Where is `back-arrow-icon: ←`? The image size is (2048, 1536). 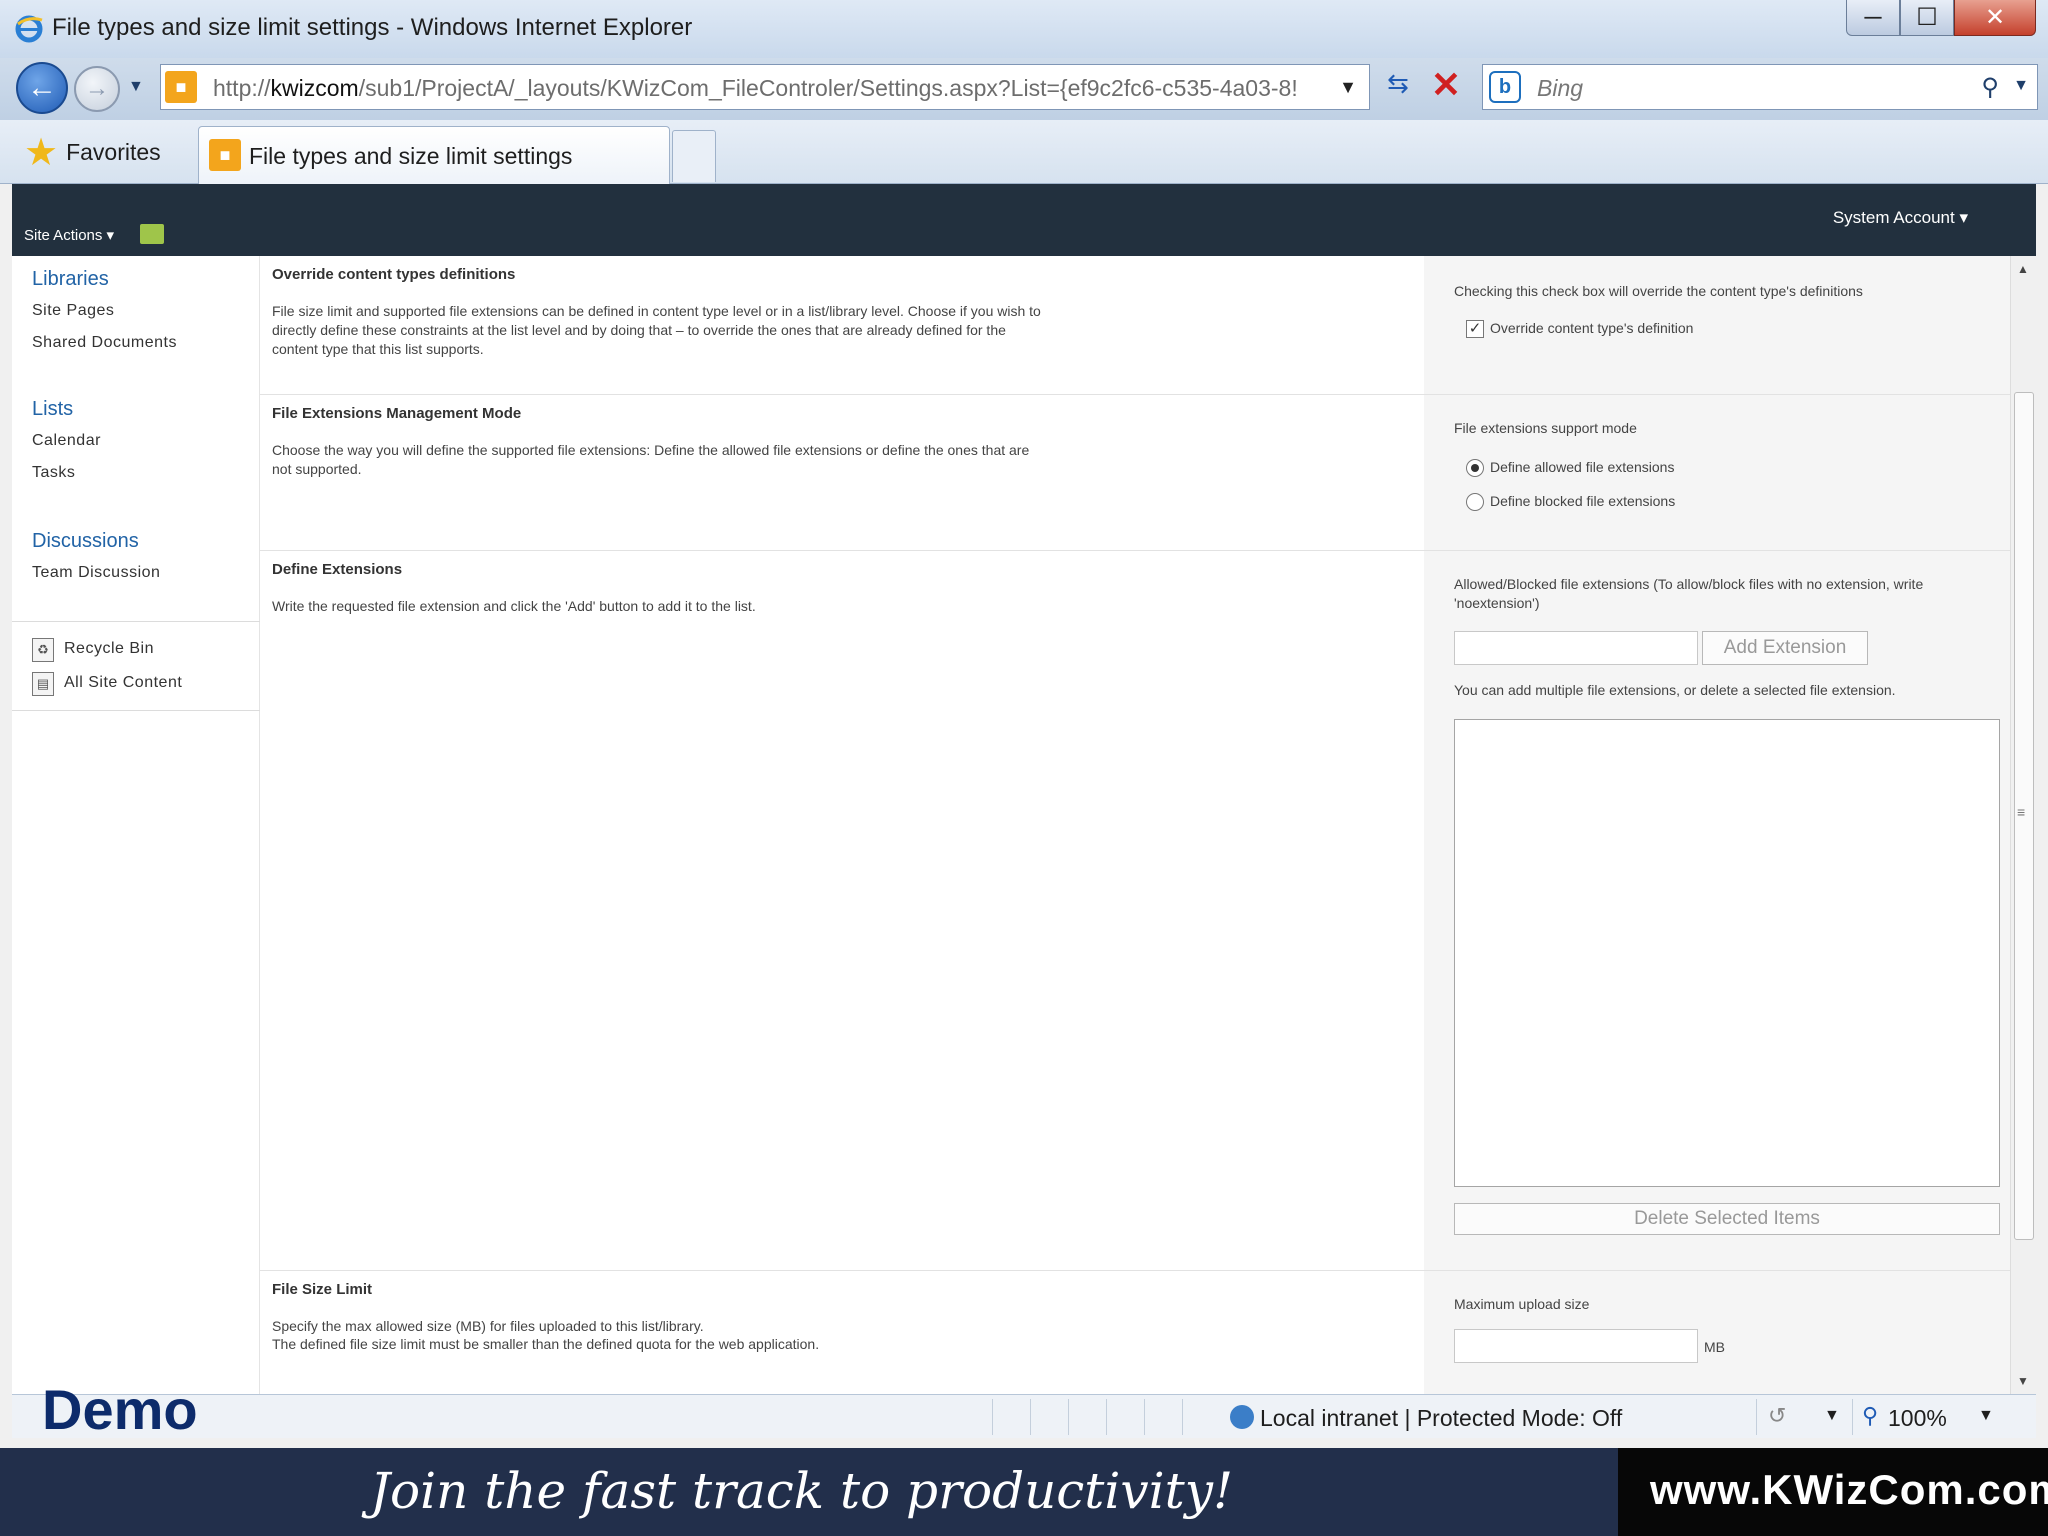 back-arrow-icon: ← is located at coordinates (42, 87).